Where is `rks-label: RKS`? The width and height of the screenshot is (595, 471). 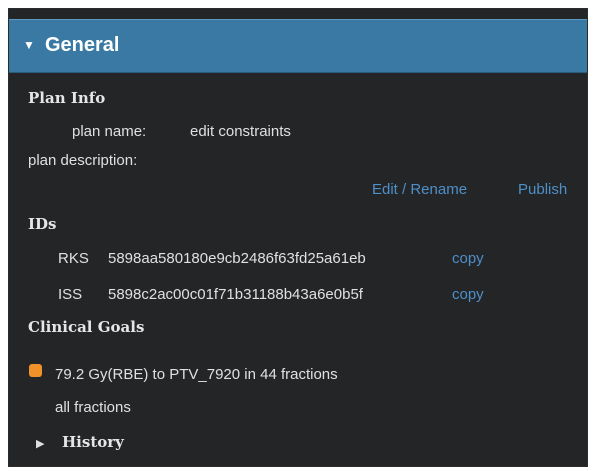
rks-label: RKS is located at coordinates (73, 258).